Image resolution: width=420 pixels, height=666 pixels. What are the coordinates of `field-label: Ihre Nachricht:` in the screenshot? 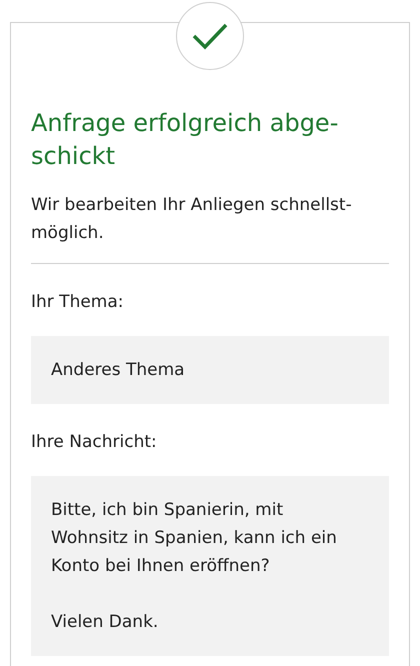 It's located at (94, 442).